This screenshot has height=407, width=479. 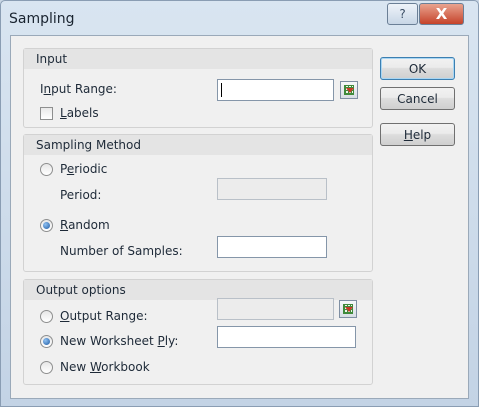 I want to click on number-of-samples-input, so click(x=272, y=248).